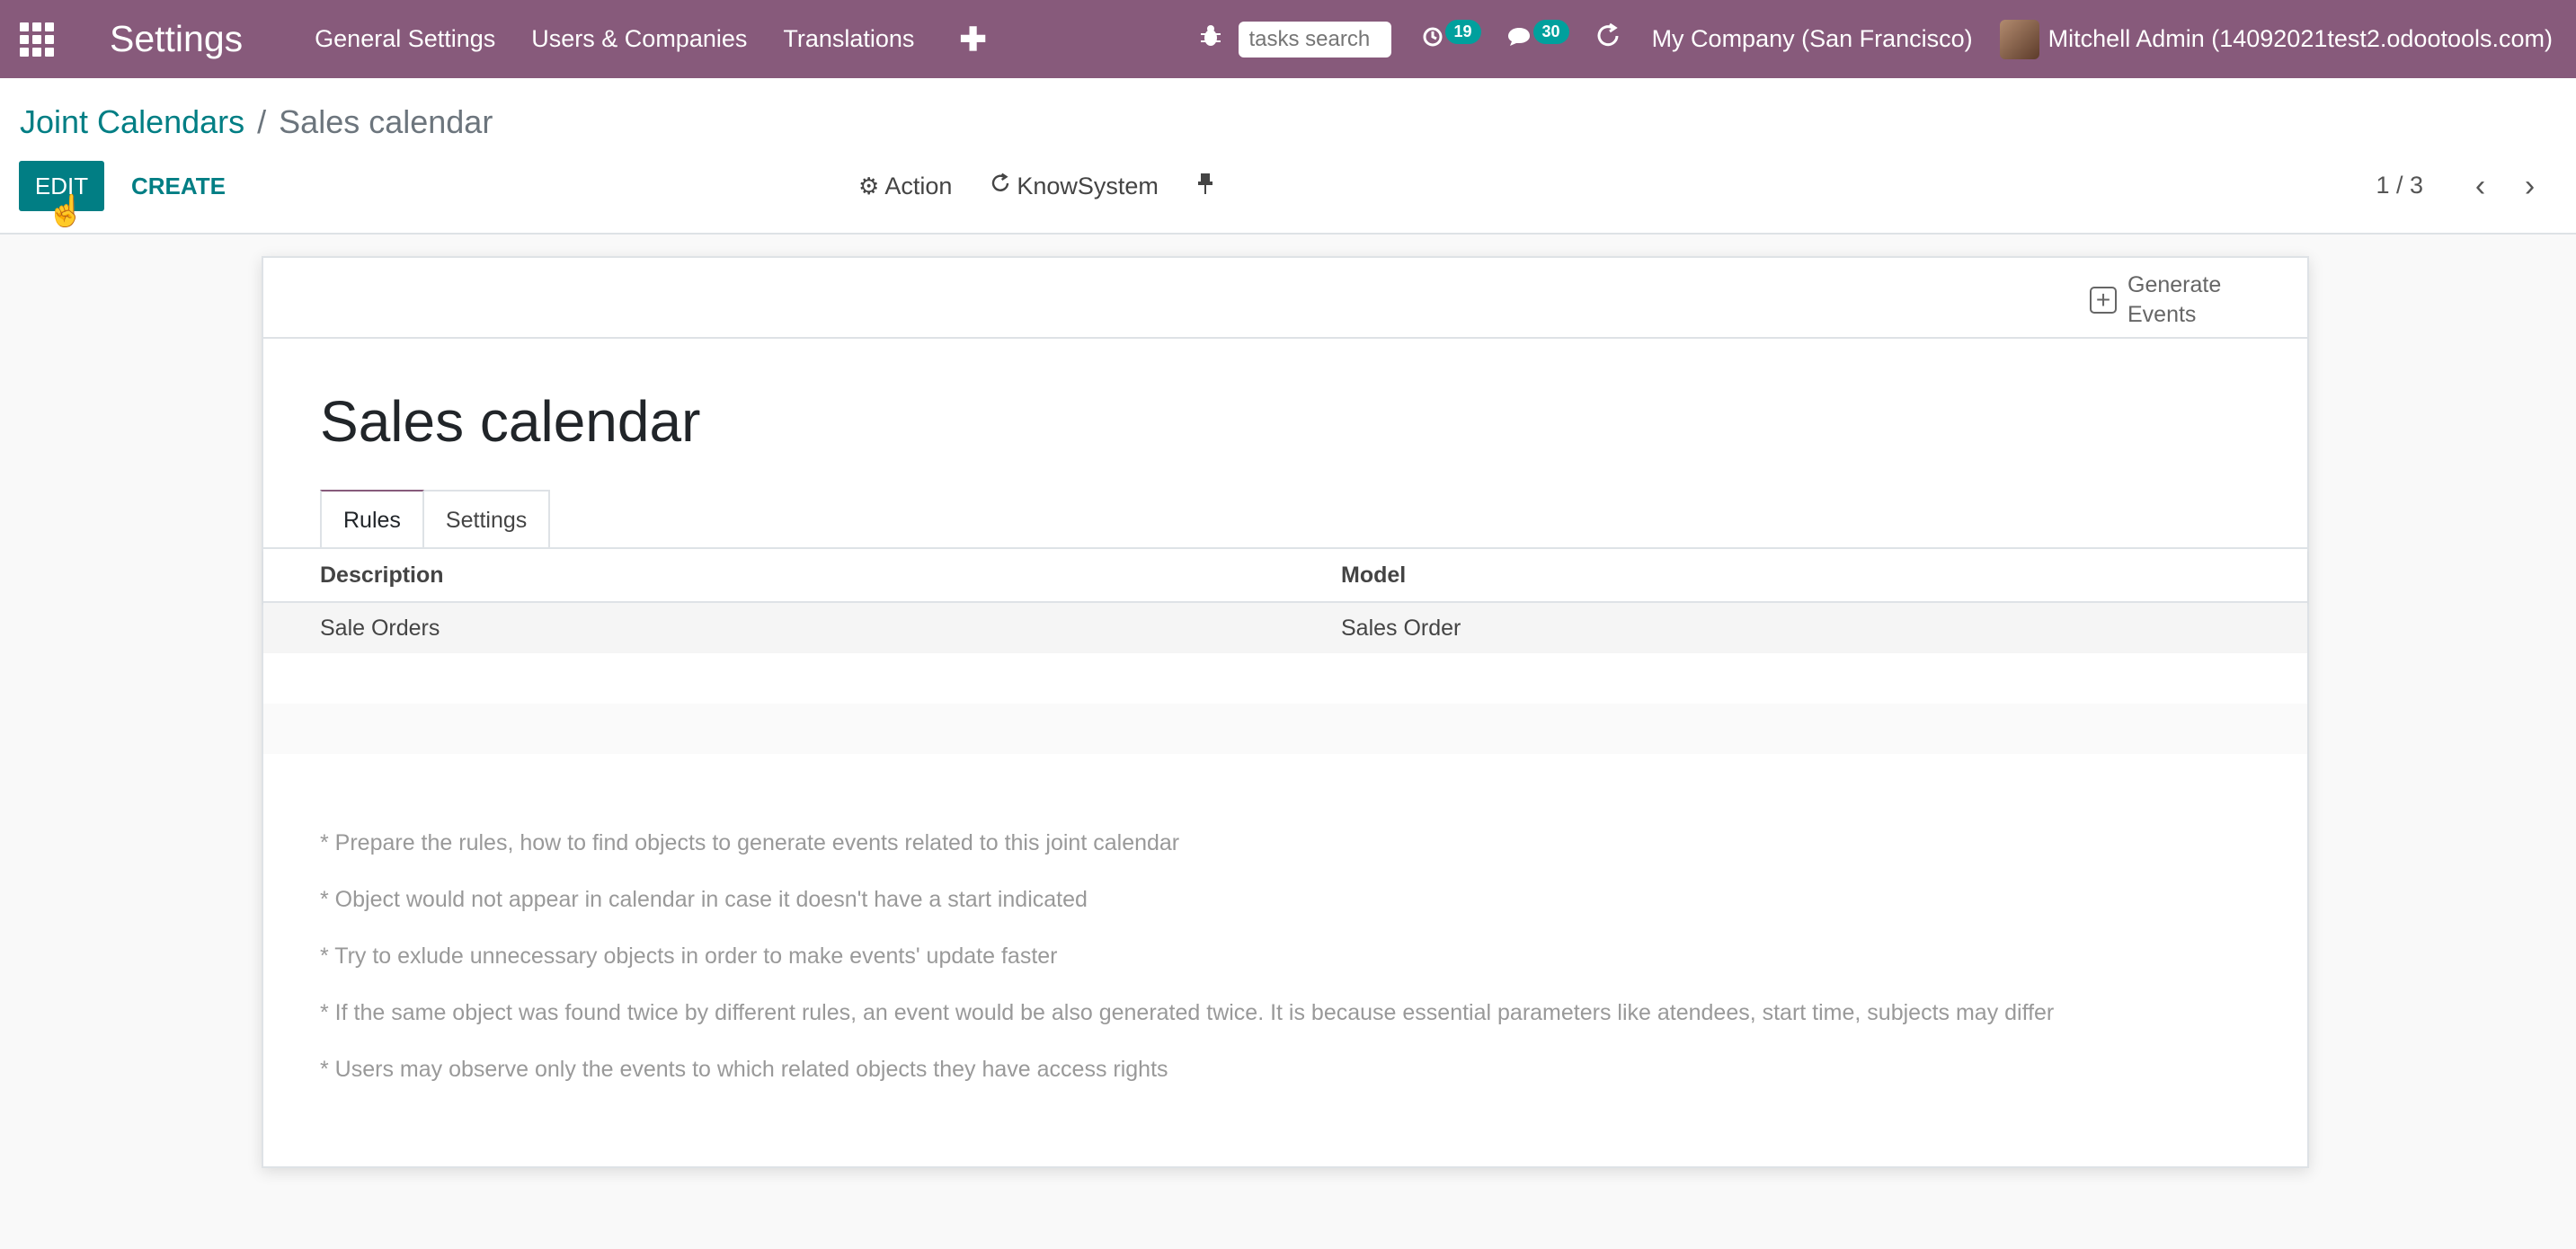 This screenshot has height=1249, width=2576. I want to click on gear-icon: ⚙, so click(869, 186).